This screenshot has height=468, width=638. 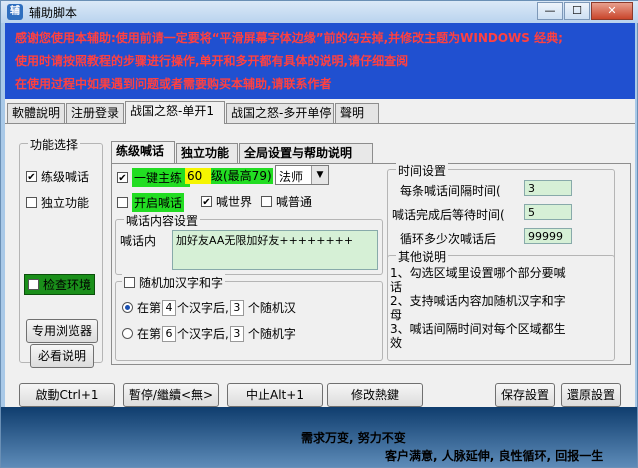 What do you see at coordinates (54, 144) in the screenshot?
I see `function-select-label: 功能选择` at bounding box center [54, 144].